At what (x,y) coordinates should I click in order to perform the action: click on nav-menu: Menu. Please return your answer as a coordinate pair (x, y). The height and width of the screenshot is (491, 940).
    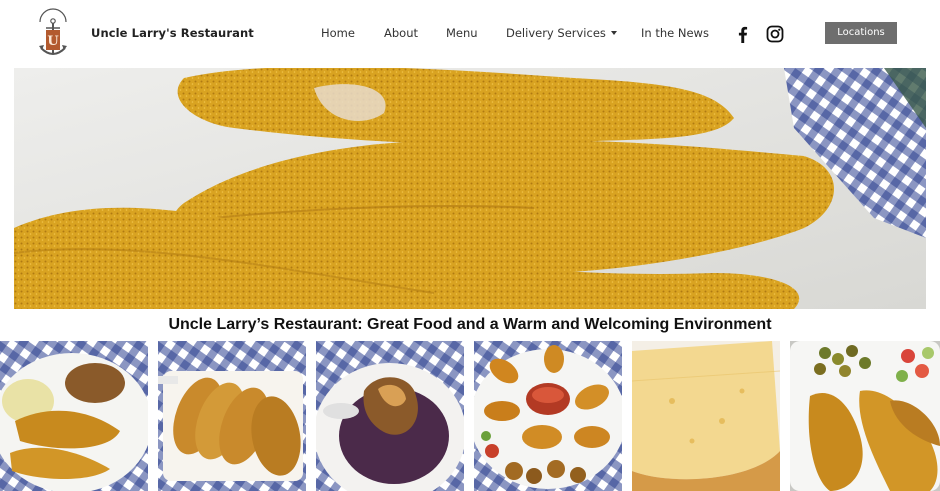
    Looking at the image, I should click on (462, 33).